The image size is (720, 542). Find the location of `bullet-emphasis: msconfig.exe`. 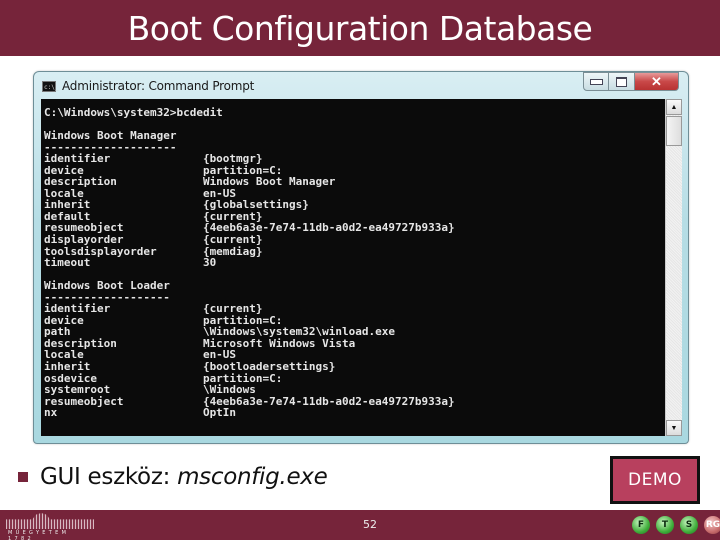

bullet-emphasis: msconfig.exe is located at coordinates (252, 477).